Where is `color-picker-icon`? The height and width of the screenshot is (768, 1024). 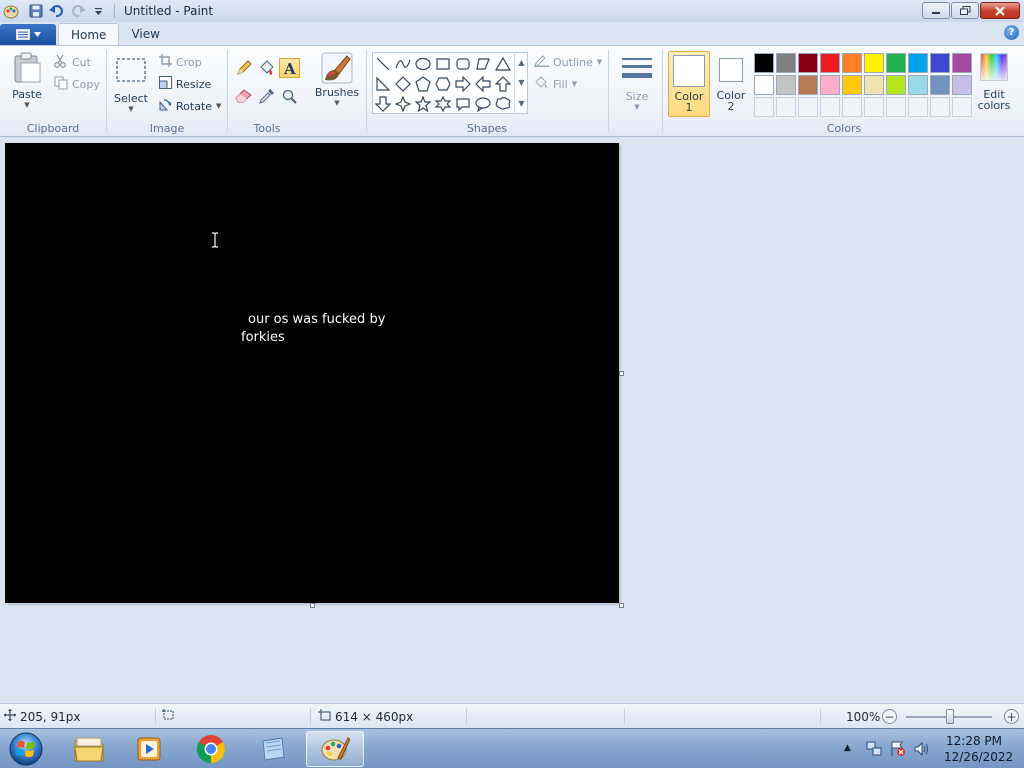
color-picker-icon is located at coordinates (266, 96).